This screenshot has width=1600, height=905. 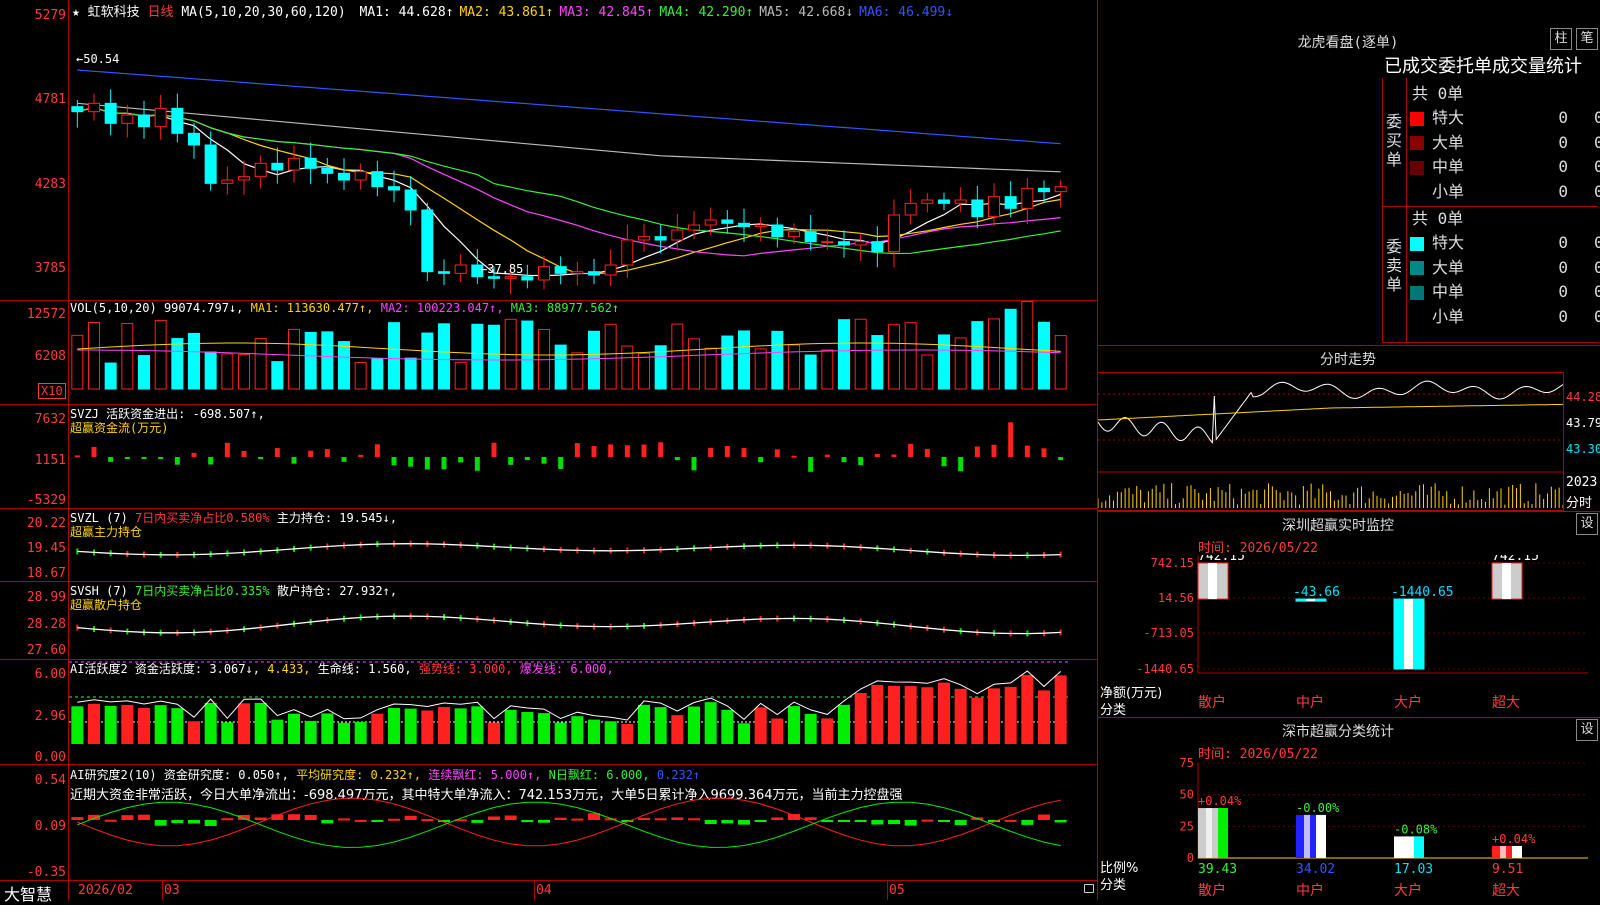 I want to click on intraday-vol-sub: 分时, so click(x=1579, y=503).